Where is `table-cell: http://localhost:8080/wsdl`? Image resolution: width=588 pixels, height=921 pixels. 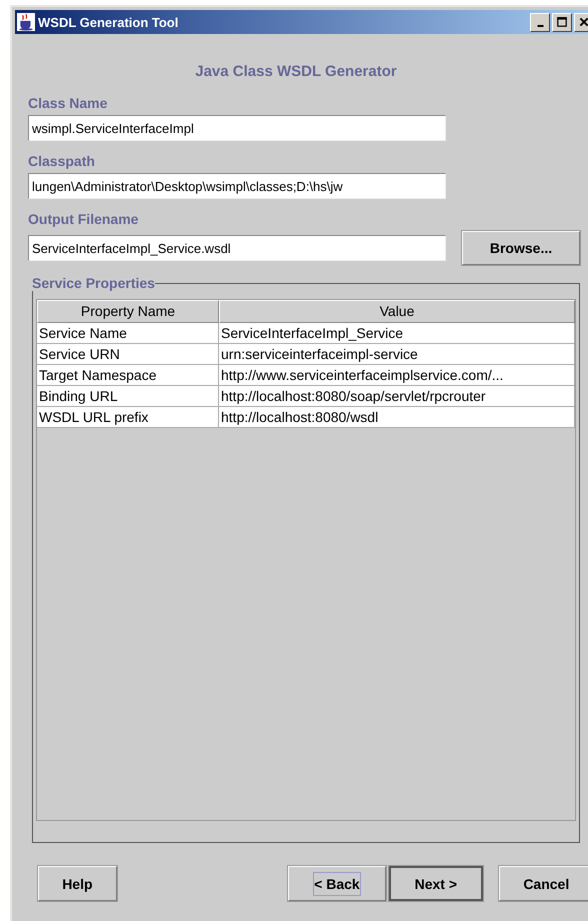
table-cell: http://localhost:8080/wsdl is located at coordinates (397, 417).